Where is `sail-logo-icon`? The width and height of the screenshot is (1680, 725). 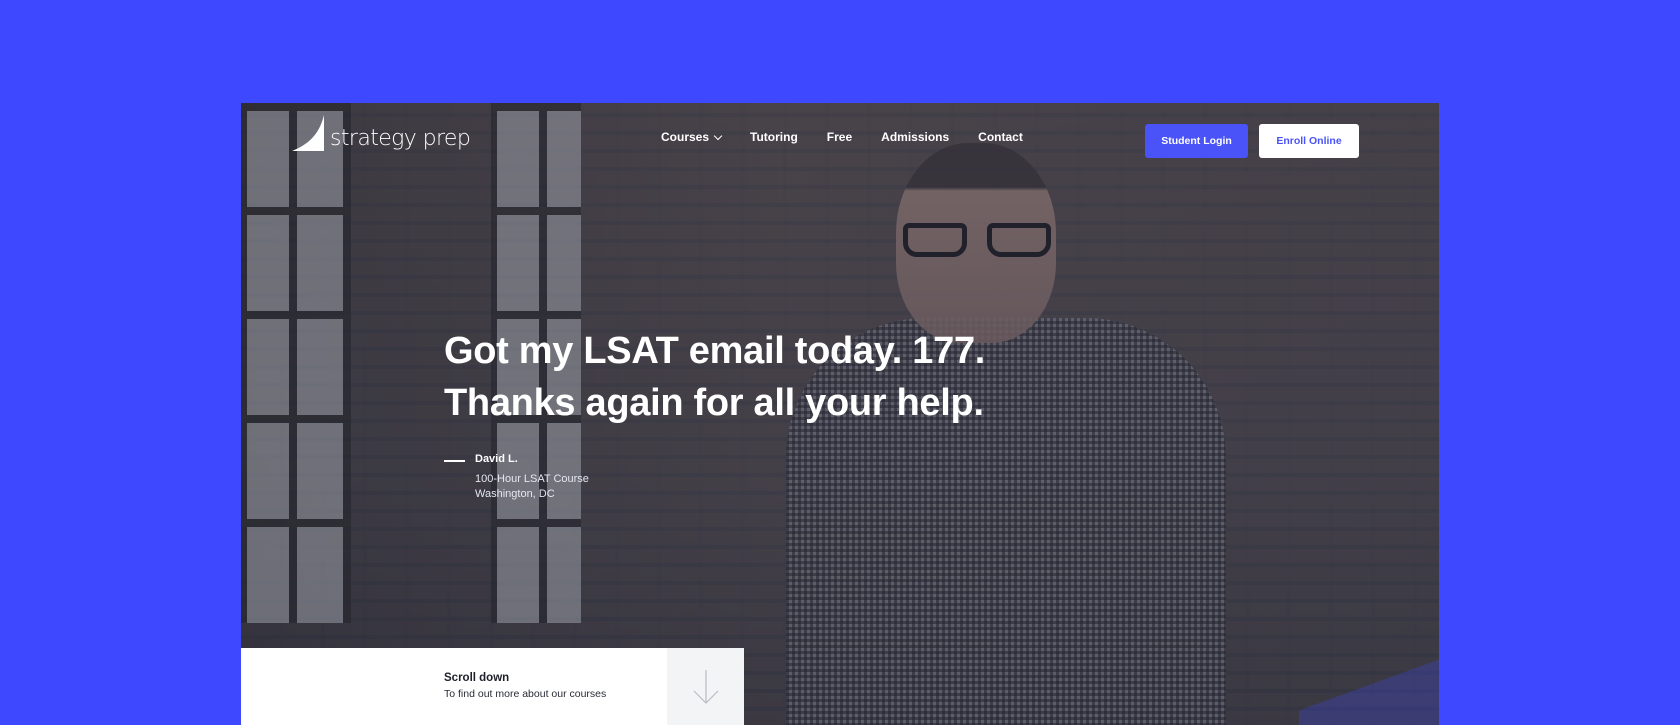 sail-logo-icon is located at coordinates (308, 133).